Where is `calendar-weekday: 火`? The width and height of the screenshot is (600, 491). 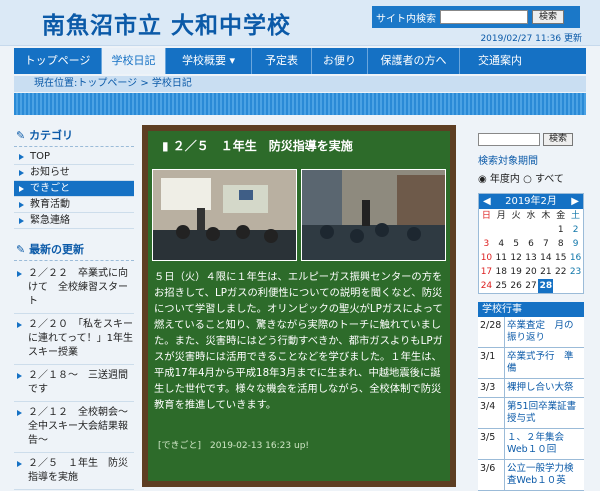 calendar-weekday: 火 is located at coordinates (516, 216).